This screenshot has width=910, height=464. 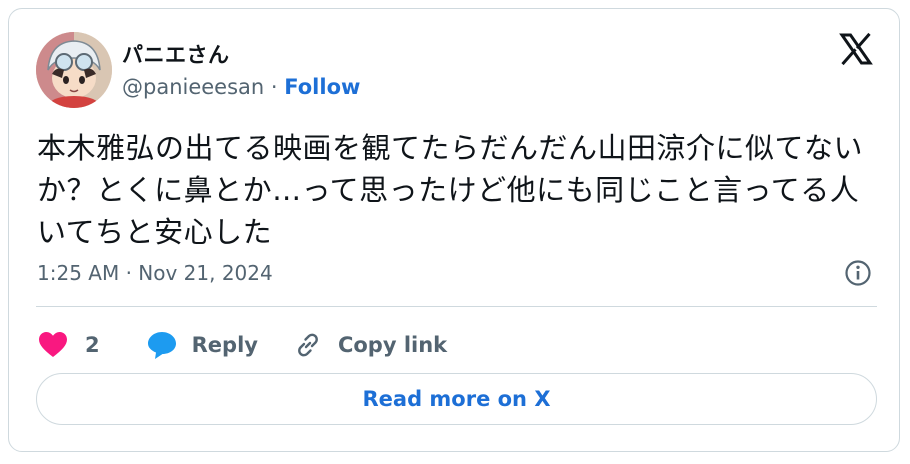 I want to click on reply-label: Reply, so click(x=224, y=345).